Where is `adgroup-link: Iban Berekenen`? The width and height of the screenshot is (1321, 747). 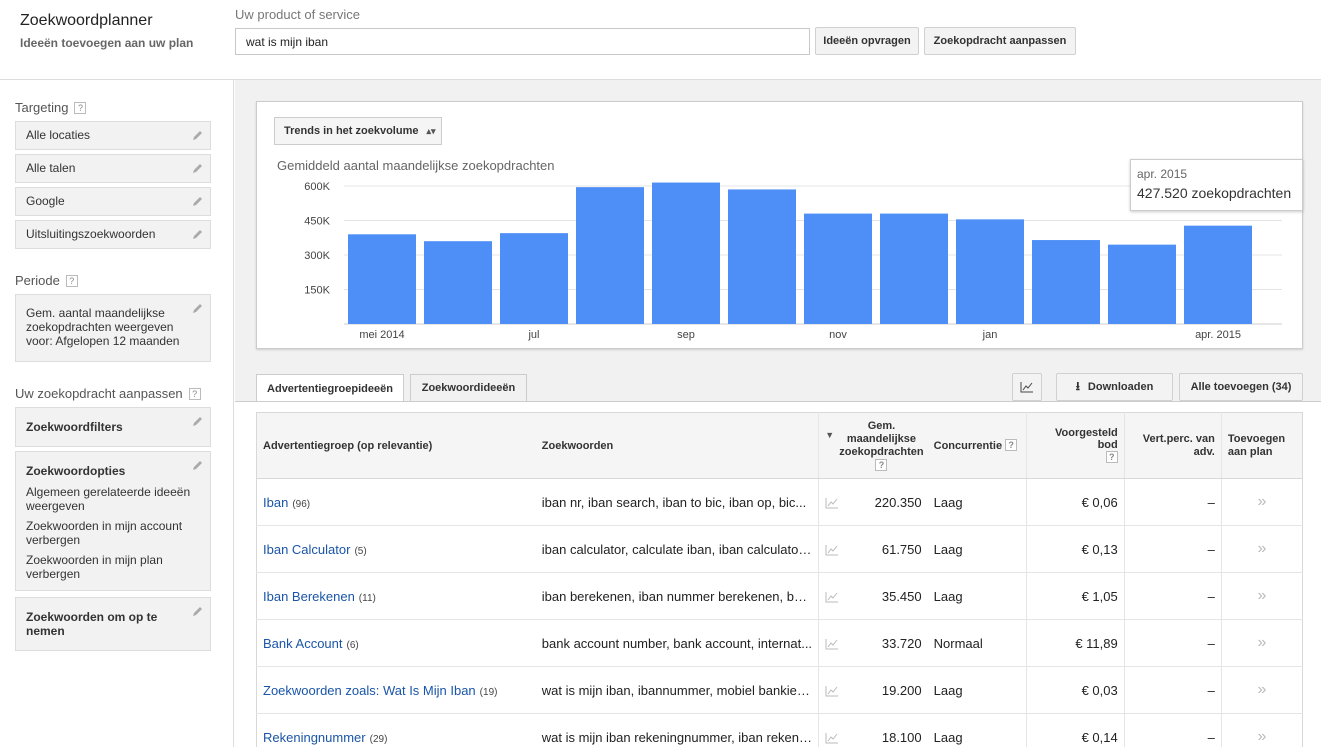 adgroup-link: Iban Berekenen is located at coordinates (309, 596).